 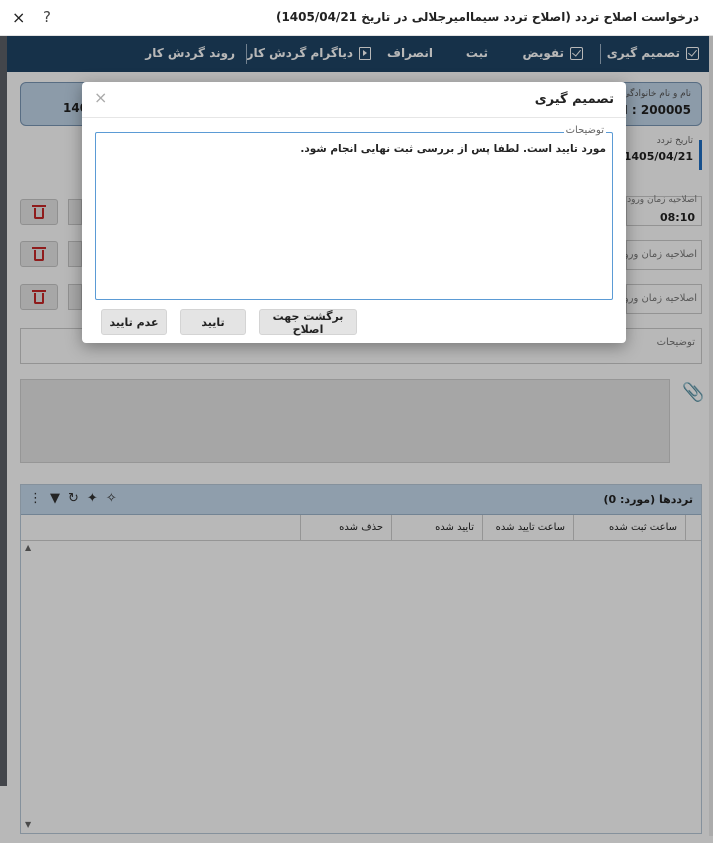 I want to click on help-icon: ?, so click(x=47, y=17).